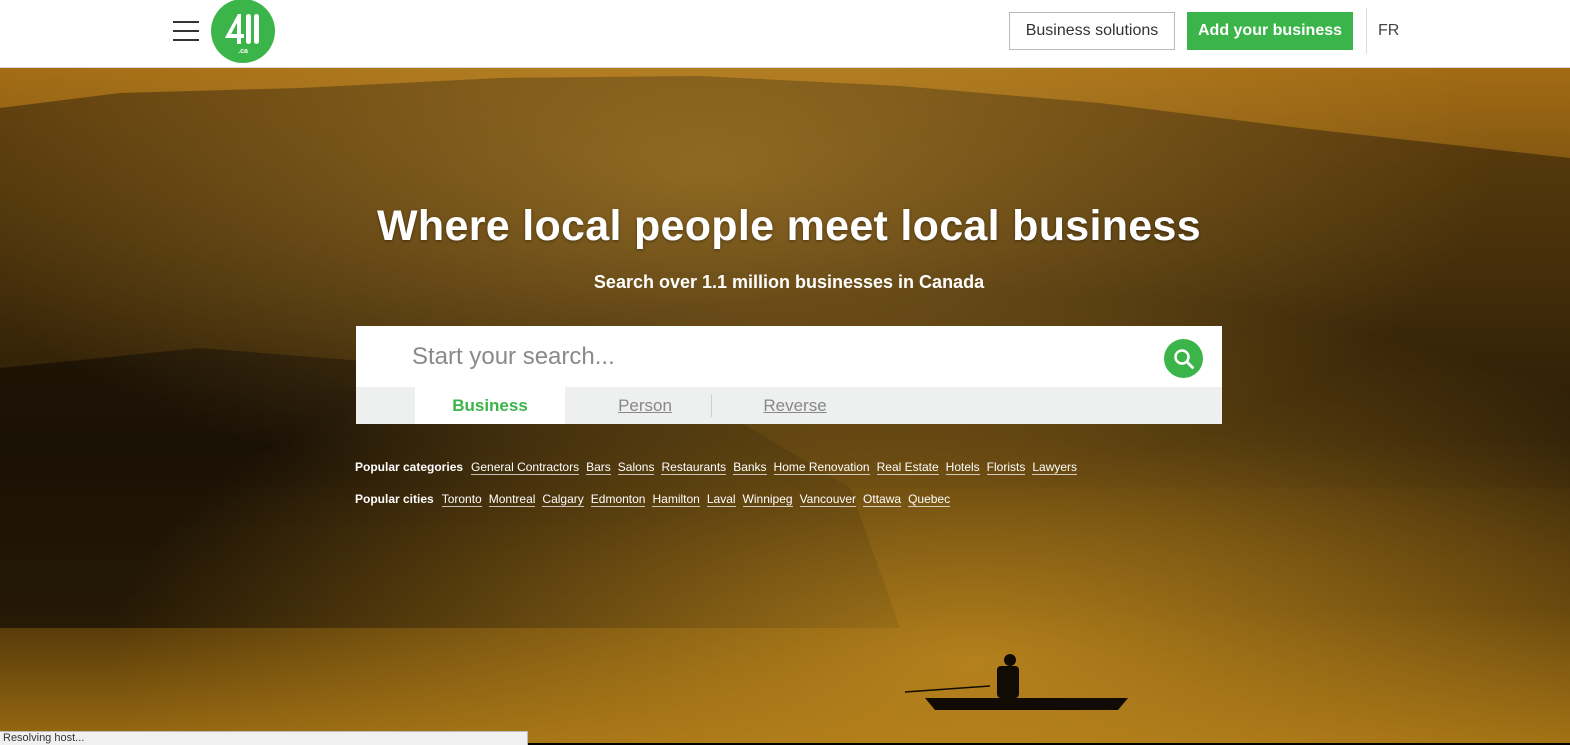 The width and height of the screenshot is (1570, 745). I want to click on city-link: Calgary, so click(563, 499).